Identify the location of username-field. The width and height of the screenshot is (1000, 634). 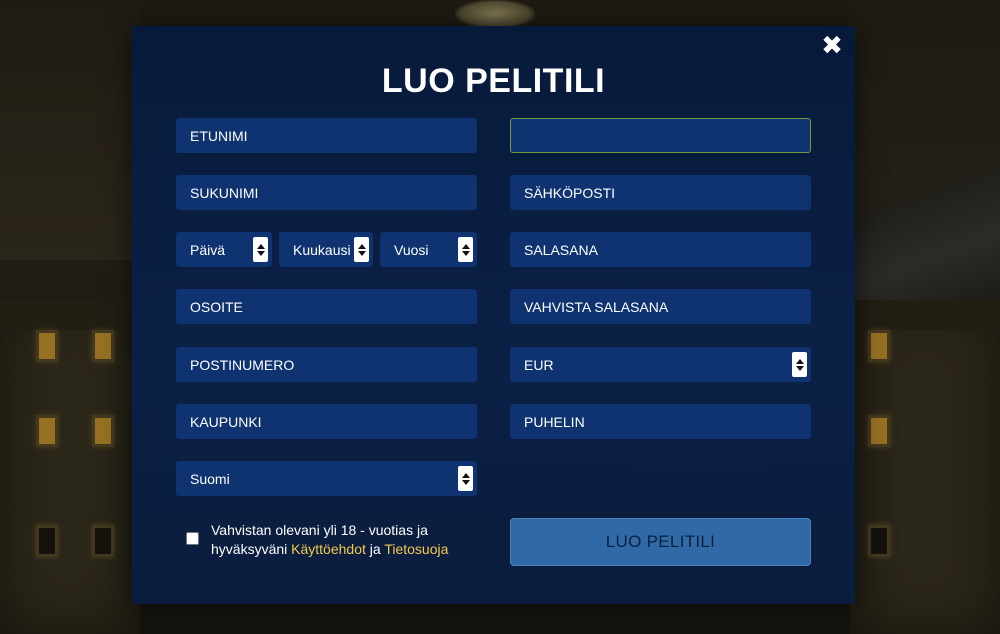
(660, 135).